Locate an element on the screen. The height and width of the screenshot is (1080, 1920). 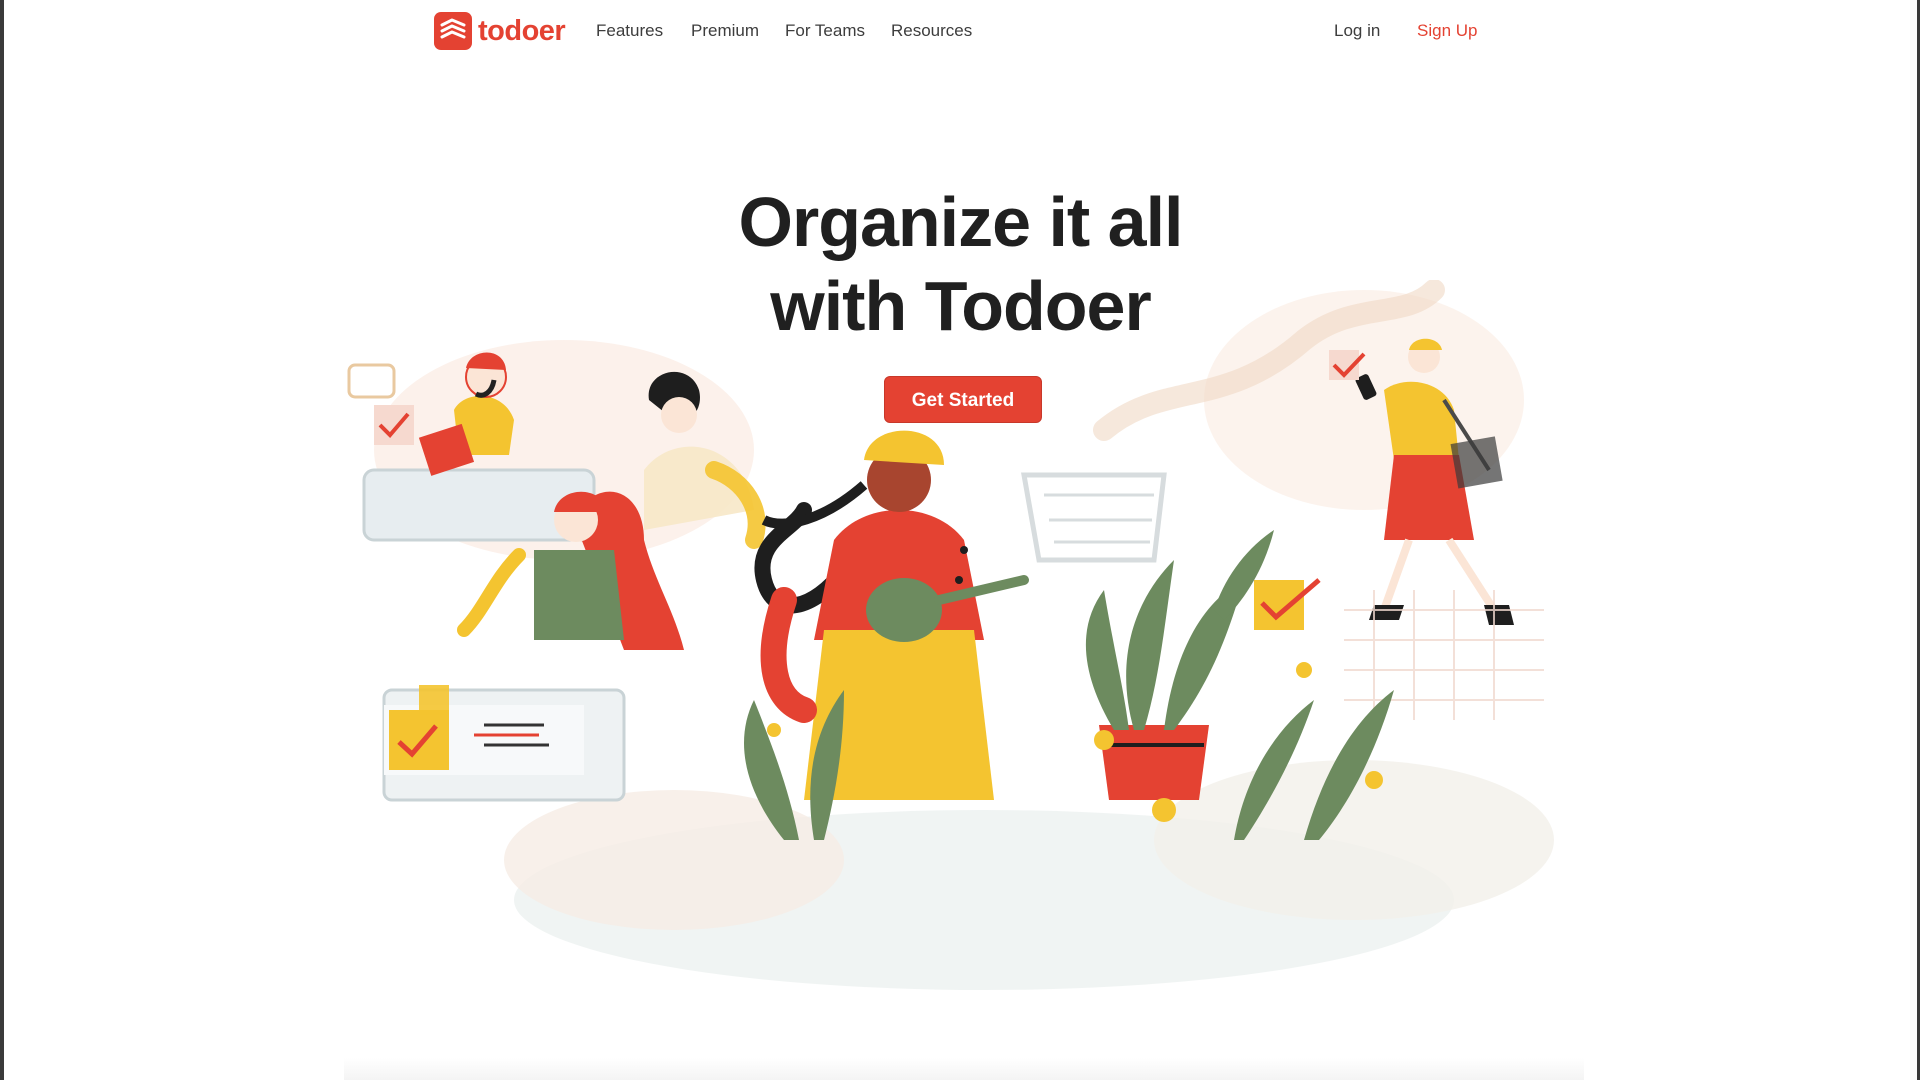
nav-link-premium: Premium is located at coordinates (725, 31).